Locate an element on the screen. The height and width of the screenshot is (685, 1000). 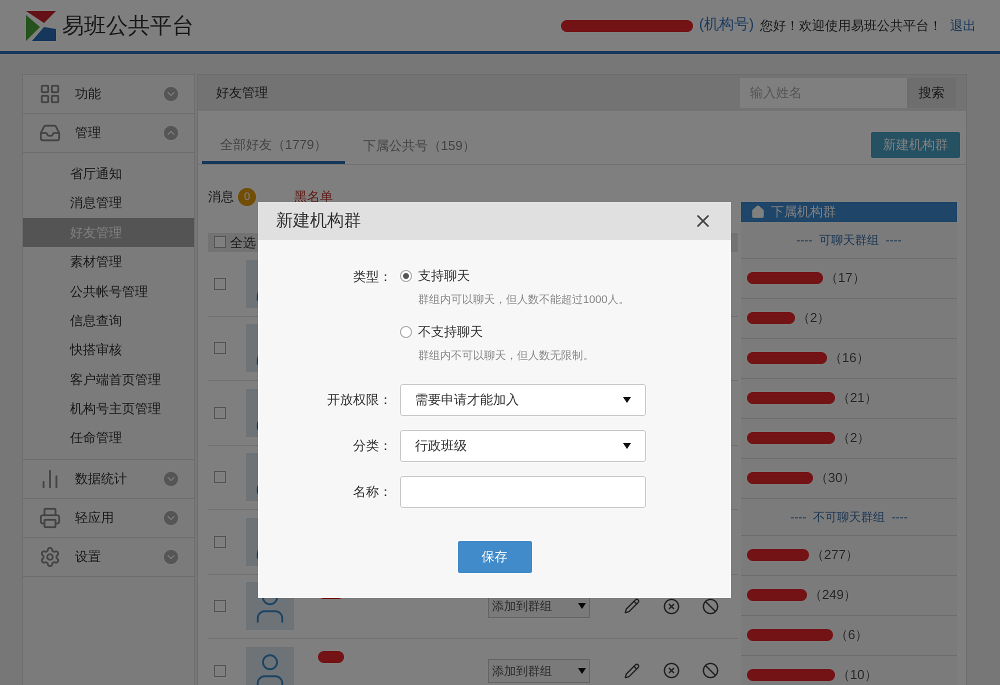
message-label: 消息 is located at coordinates (221, 196).